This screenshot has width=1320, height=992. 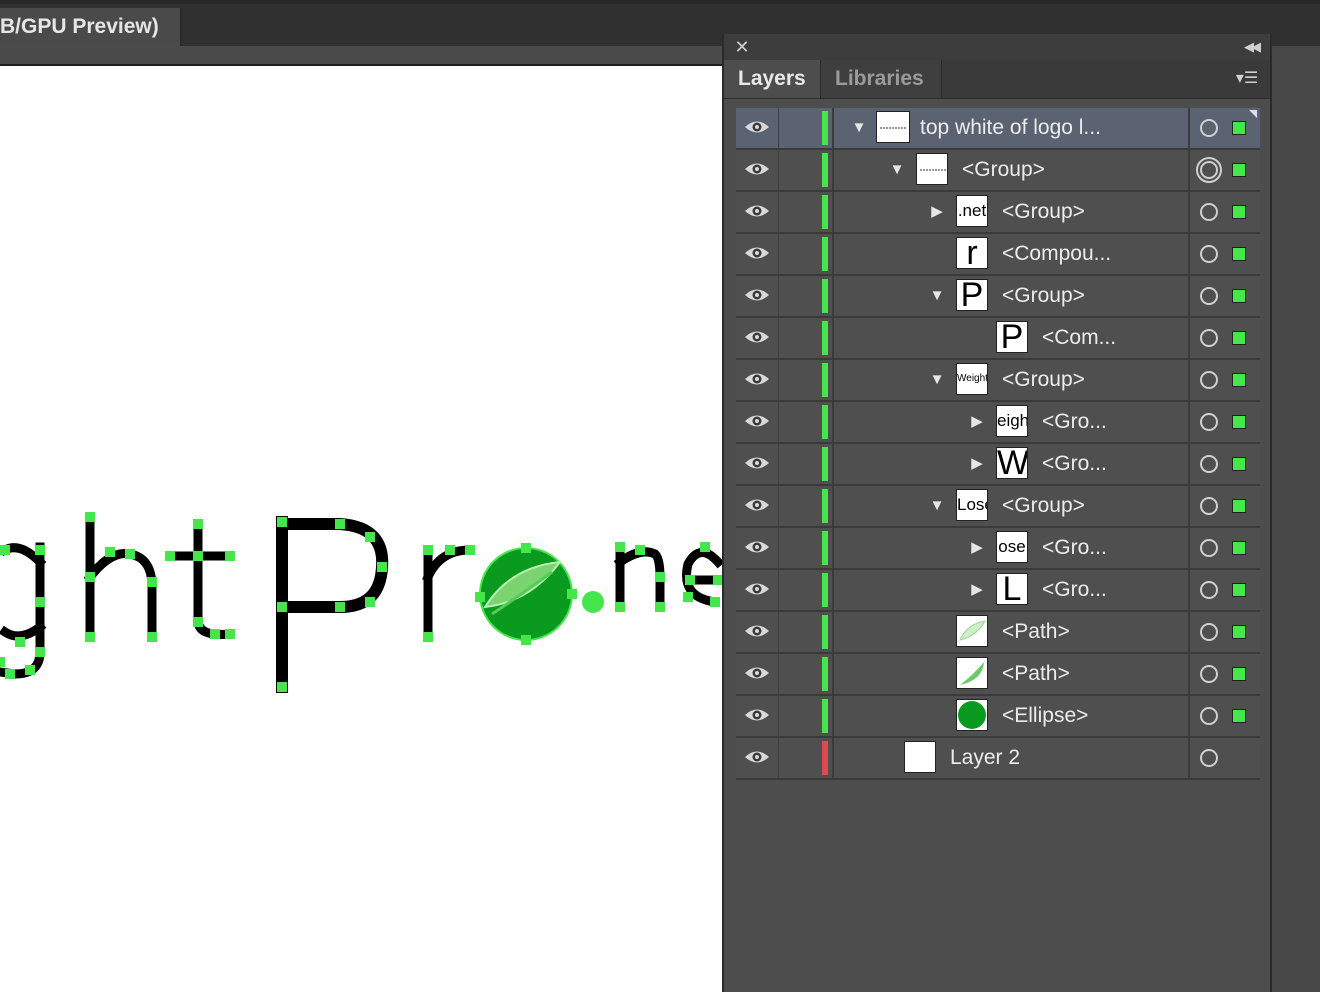 What do you see at coordinates (998, 381) in the screenshot?
I see `layer-row: ▼ Weight <Group>` at bounding box center [998, 381].